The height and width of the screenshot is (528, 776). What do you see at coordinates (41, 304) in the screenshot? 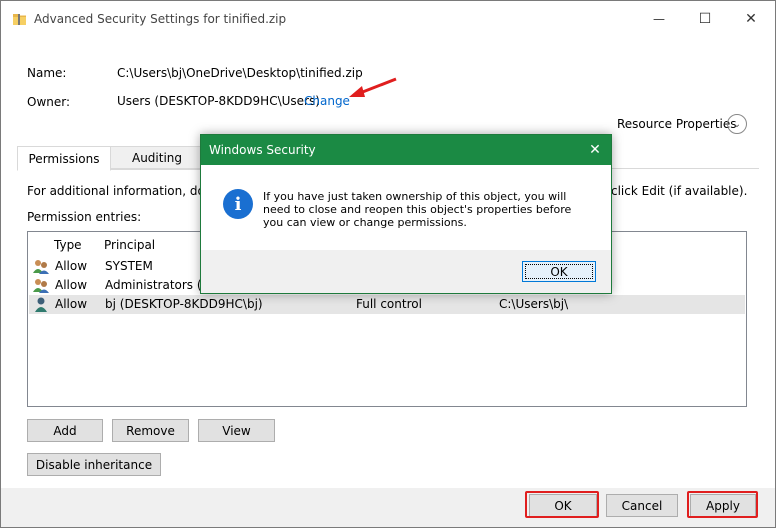
I see `user-icon` at bounding box center [41, 304].